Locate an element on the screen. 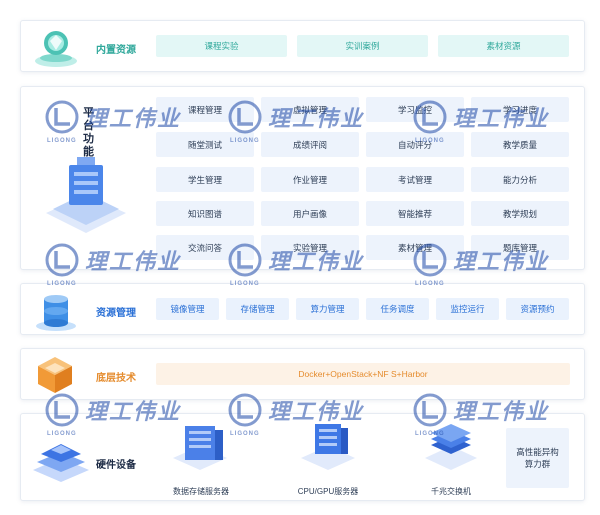  platform-function-cell: 交流问答 is located at coordinates (205, 247).